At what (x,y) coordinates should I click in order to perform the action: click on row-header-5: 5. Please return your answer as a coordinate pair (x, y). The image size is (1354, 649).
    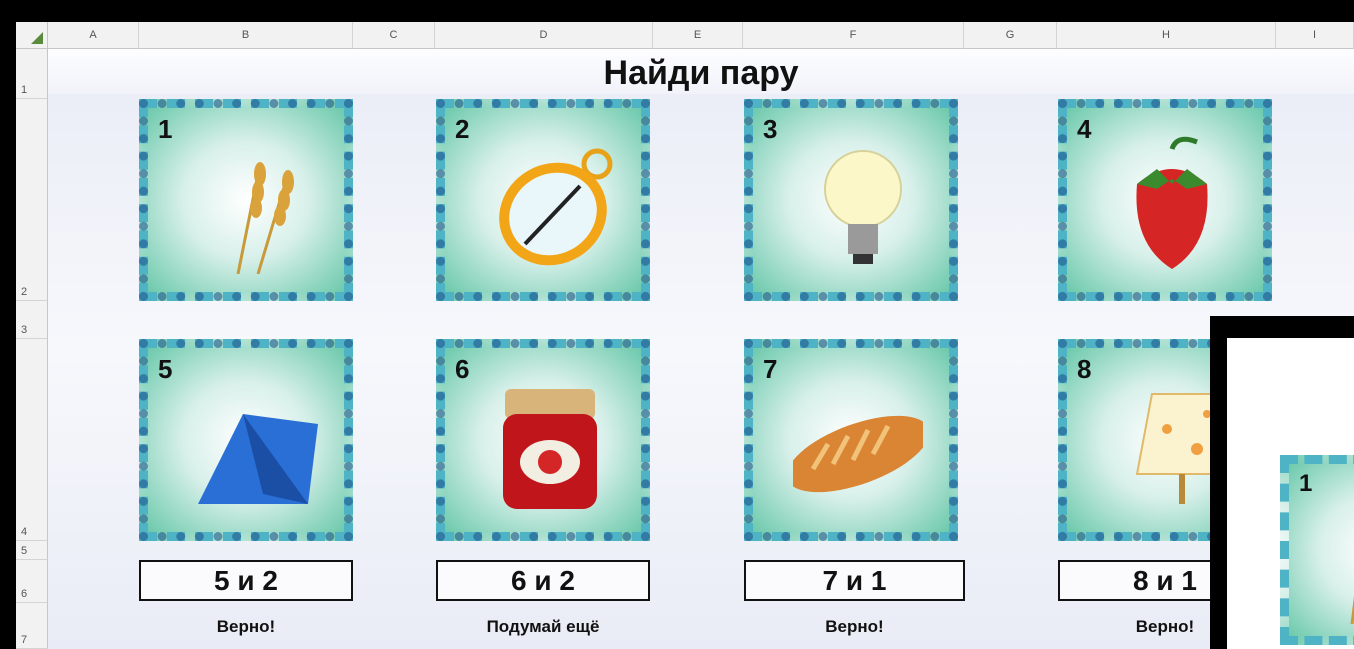
    Looking at the image, I should click on (32, 550).